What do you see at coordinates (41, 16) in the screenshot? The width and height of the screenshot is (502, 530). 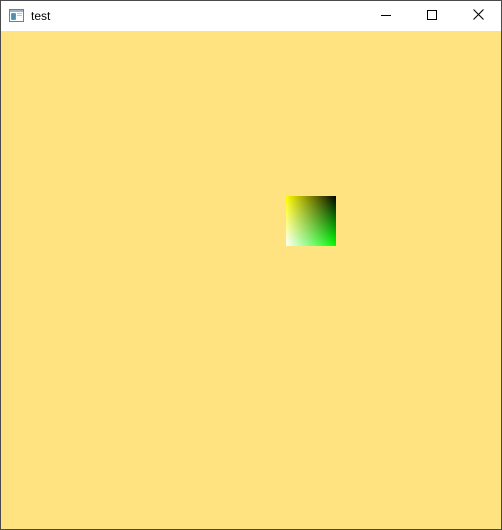 I see `window-title: test` at bounding box center [41, 16].